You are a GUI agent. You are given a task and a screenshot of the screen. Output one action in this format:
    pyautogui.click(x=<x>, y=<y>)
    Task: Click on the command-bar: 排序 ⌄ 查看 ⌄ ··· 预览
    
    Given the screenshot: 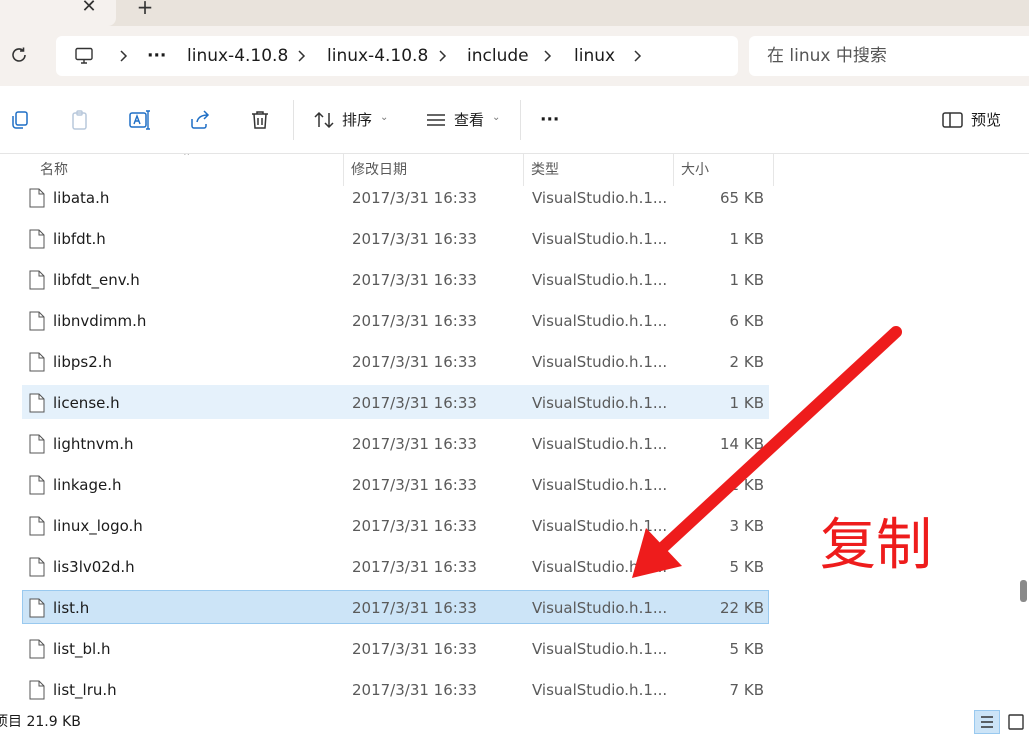 What is the action you would take?
    pyautogui.click(x=514, y=120)
    